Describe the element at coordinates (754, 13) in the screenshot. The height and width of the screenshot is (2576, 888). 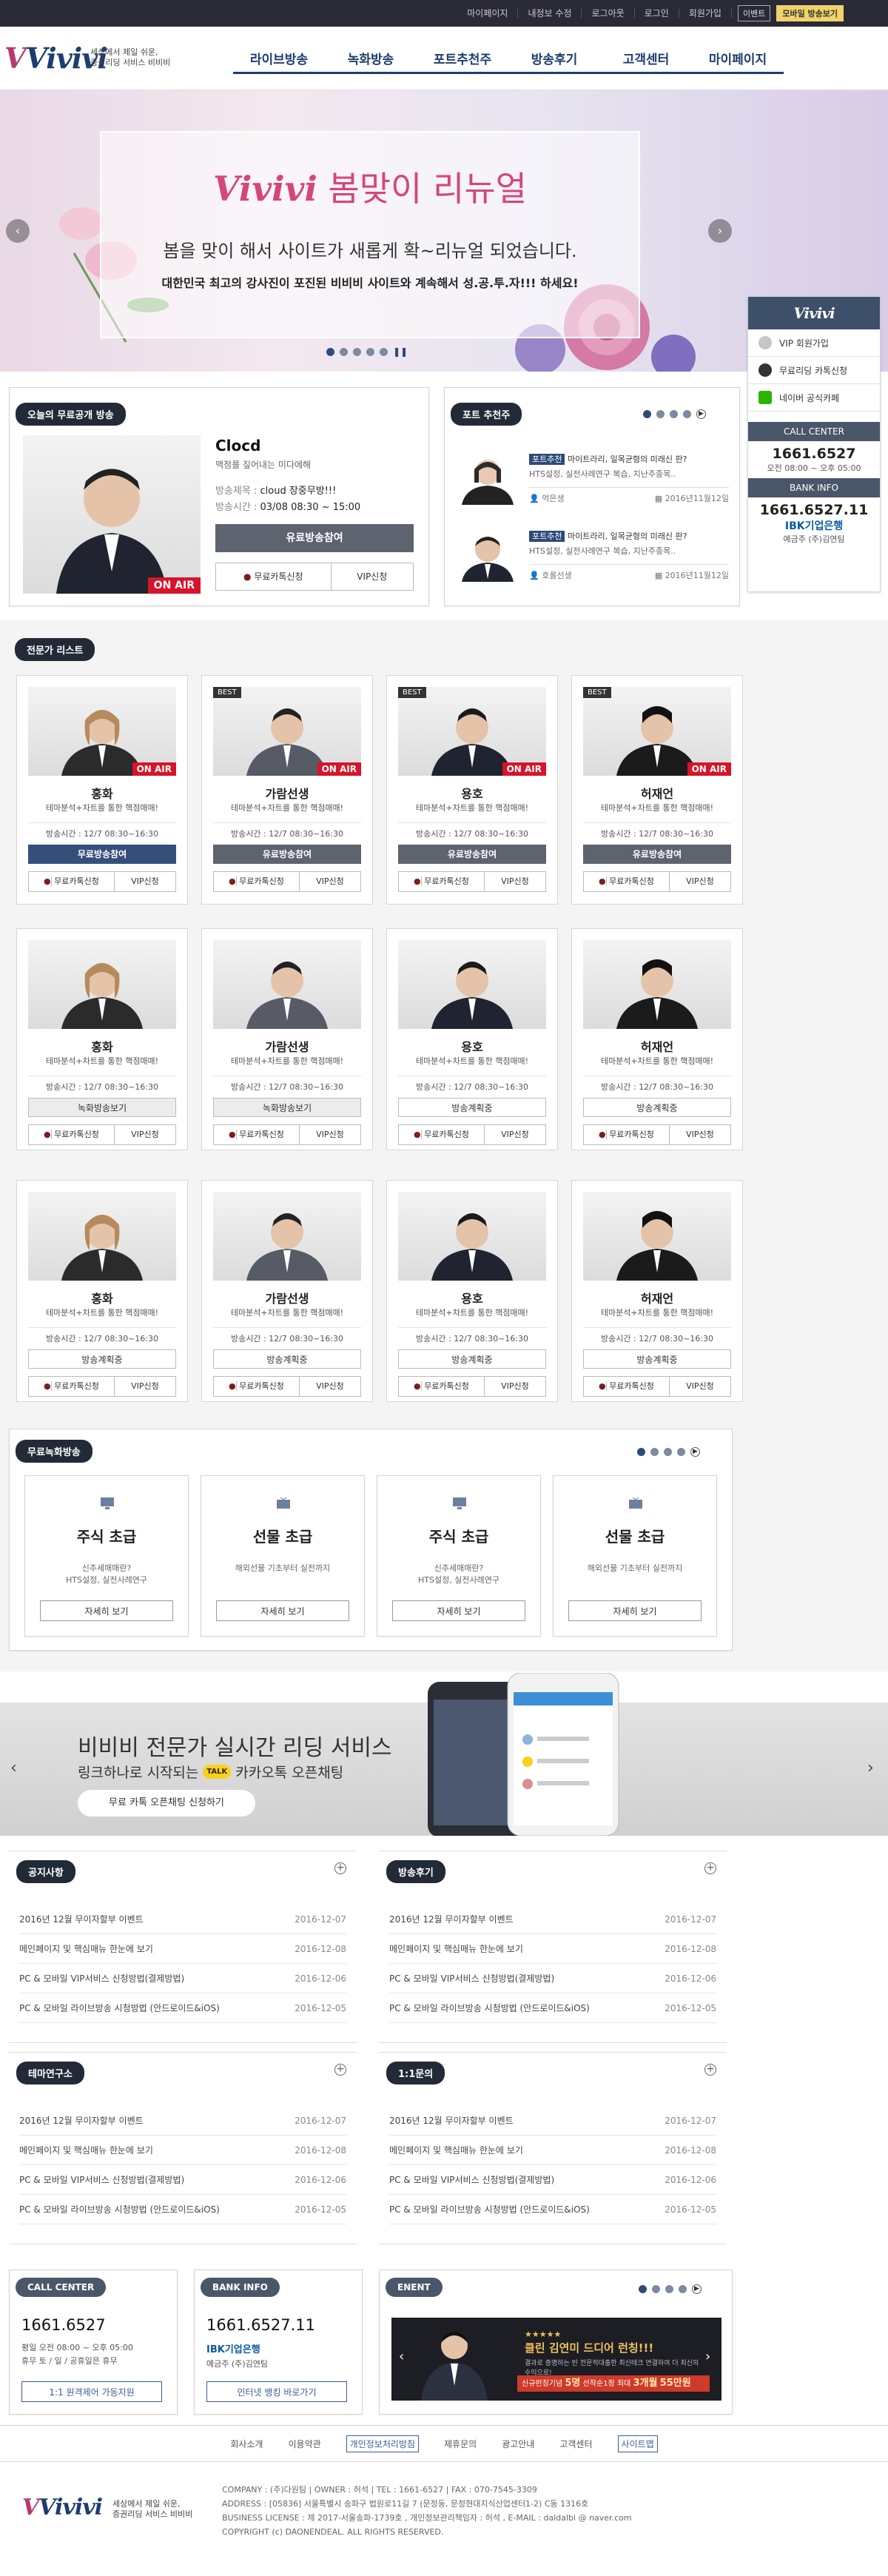
I see `event-button: 이벤트` at that location.